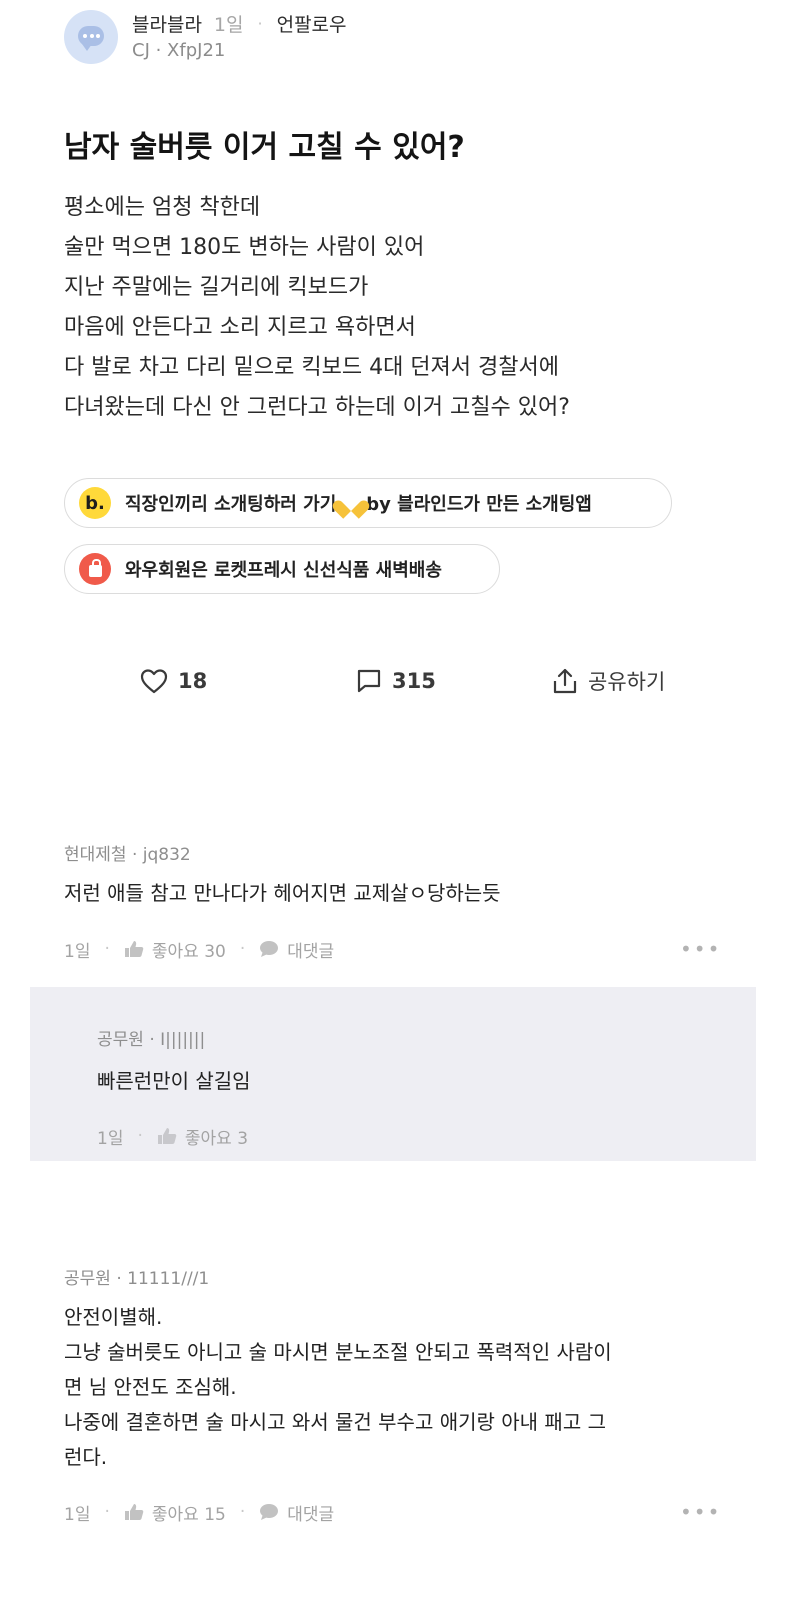 Image resolution: width=804 pixels, height=1606 pixels. I want to click on heart-icon, so click(154, 681).